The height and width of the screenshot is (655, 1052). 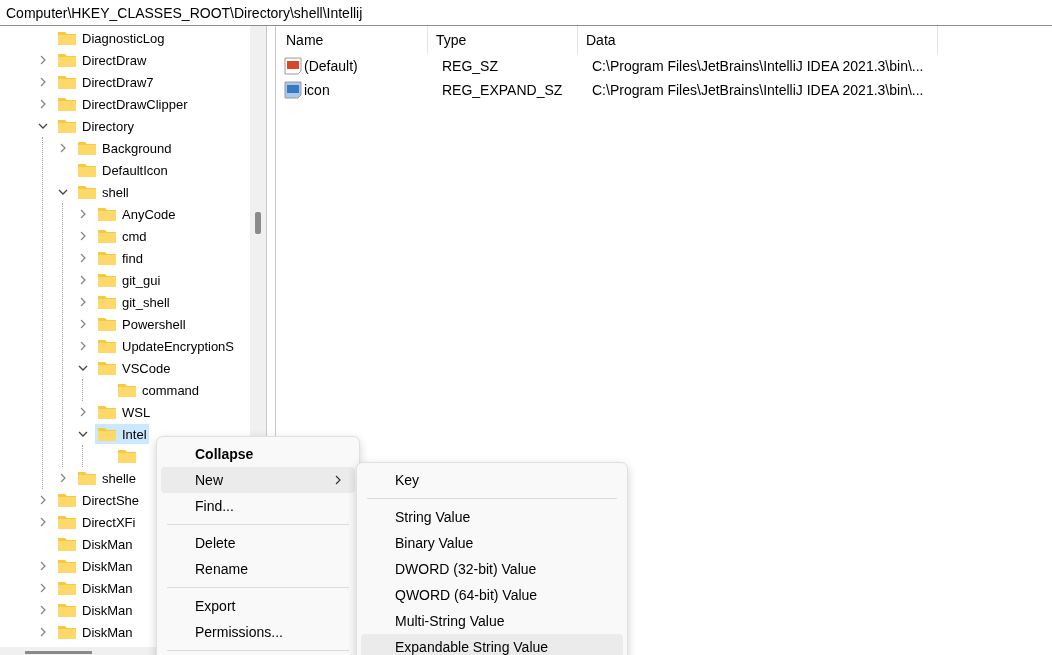 I want to click on menu-item: Delete, so click(x=258, y=543).